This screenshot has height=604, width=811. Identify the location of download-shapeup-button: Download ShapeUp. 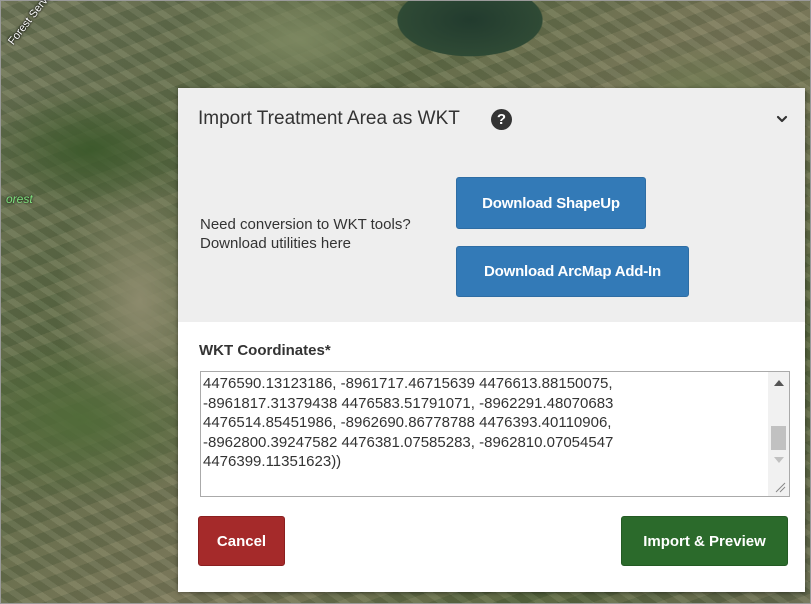
(551, 203).